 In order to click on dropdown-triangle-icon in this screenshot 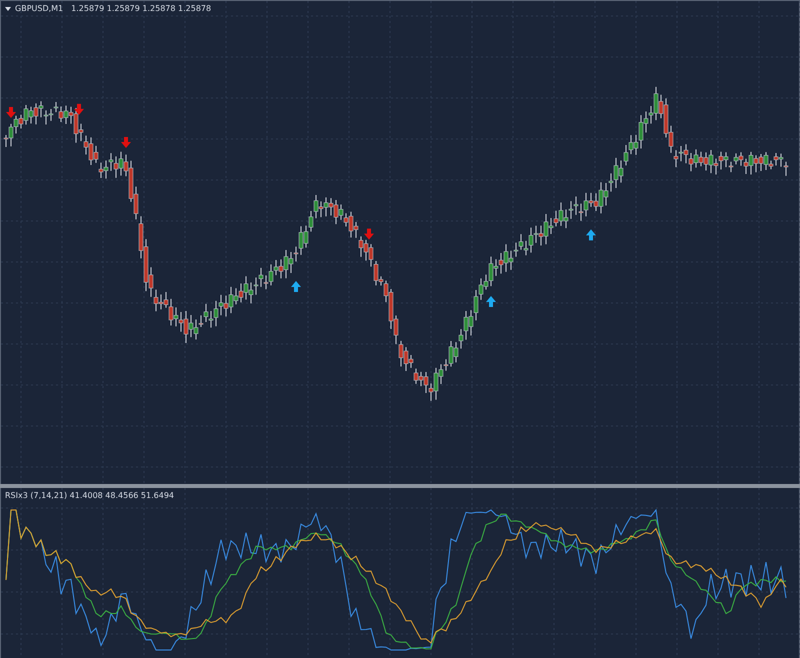, I will do `click(8, 8)`.